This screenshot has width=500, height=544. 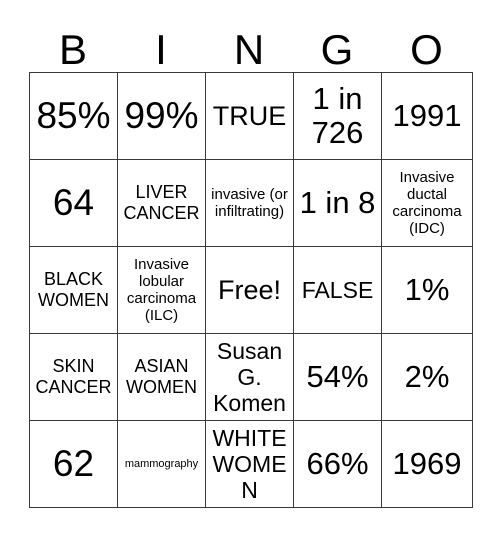 I want to click on bingo-cell: 85%, so click(x=73, y=116).